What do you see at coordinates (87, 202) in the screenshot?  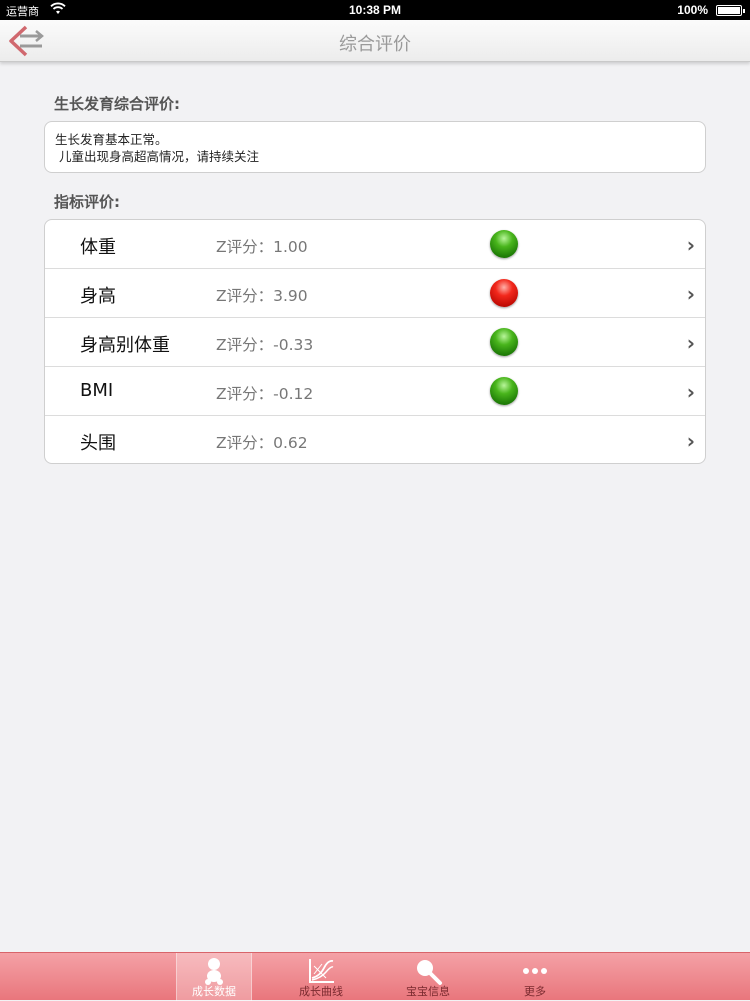 I see `indicators-label: 指标评价:` at bounding box center [87, 202].